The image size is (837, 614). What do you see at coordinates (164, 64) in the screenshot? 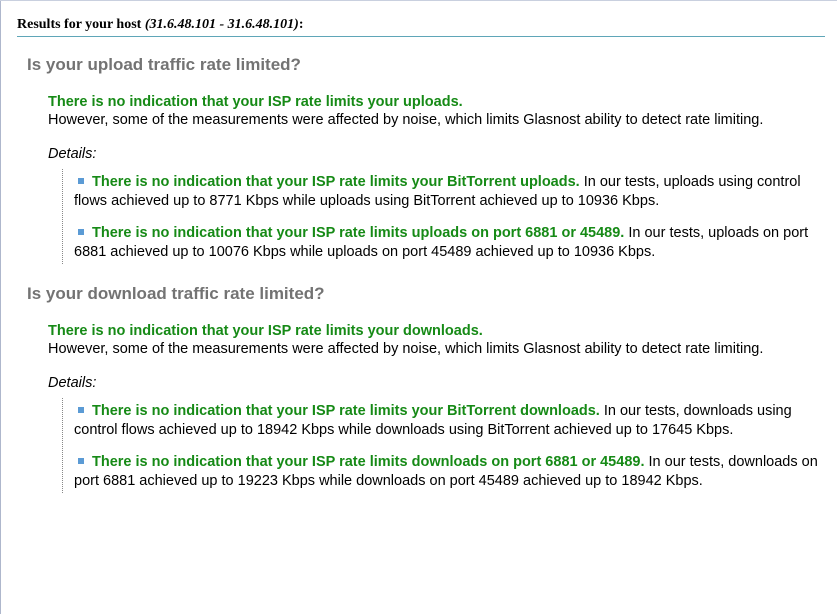
I see `upload-section-title: Is your upload traffic rate limited?` at bounding box center [164, 64].